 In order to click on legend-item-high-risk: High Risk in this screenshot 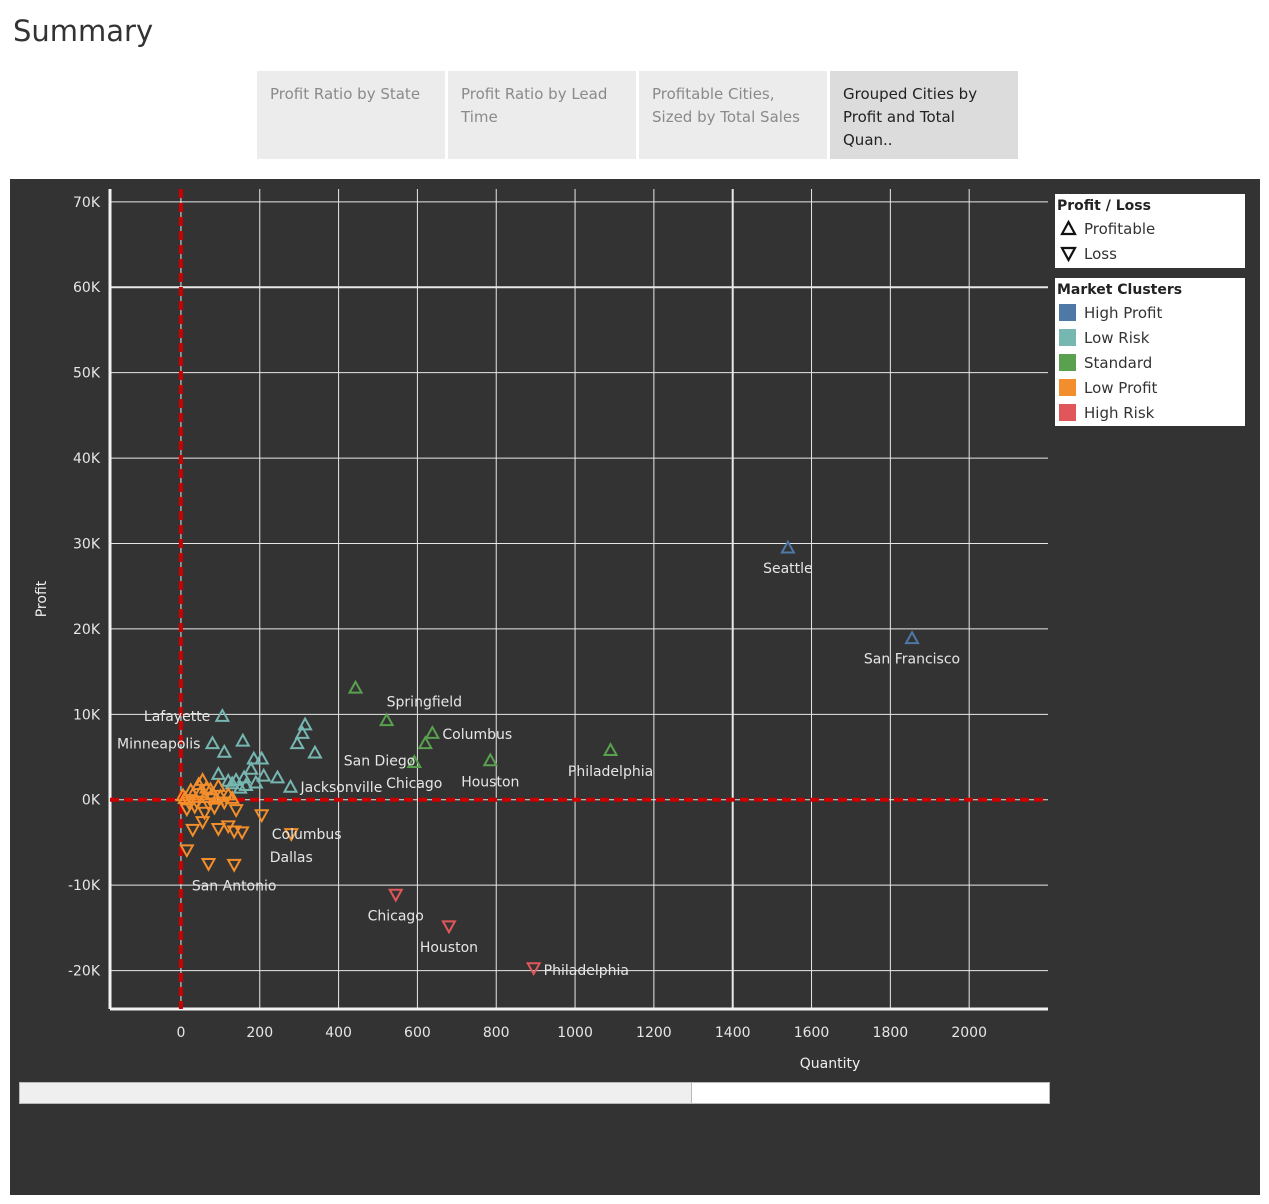, I will do `click(1150, 412)`.